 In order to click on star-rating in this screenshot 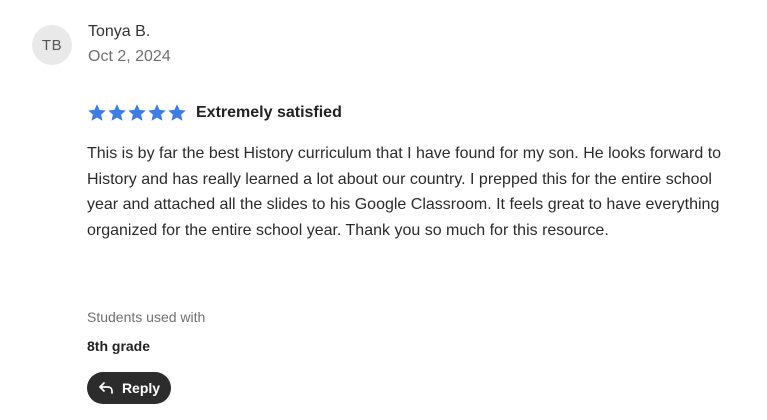, I will do `click(137, 113)`.